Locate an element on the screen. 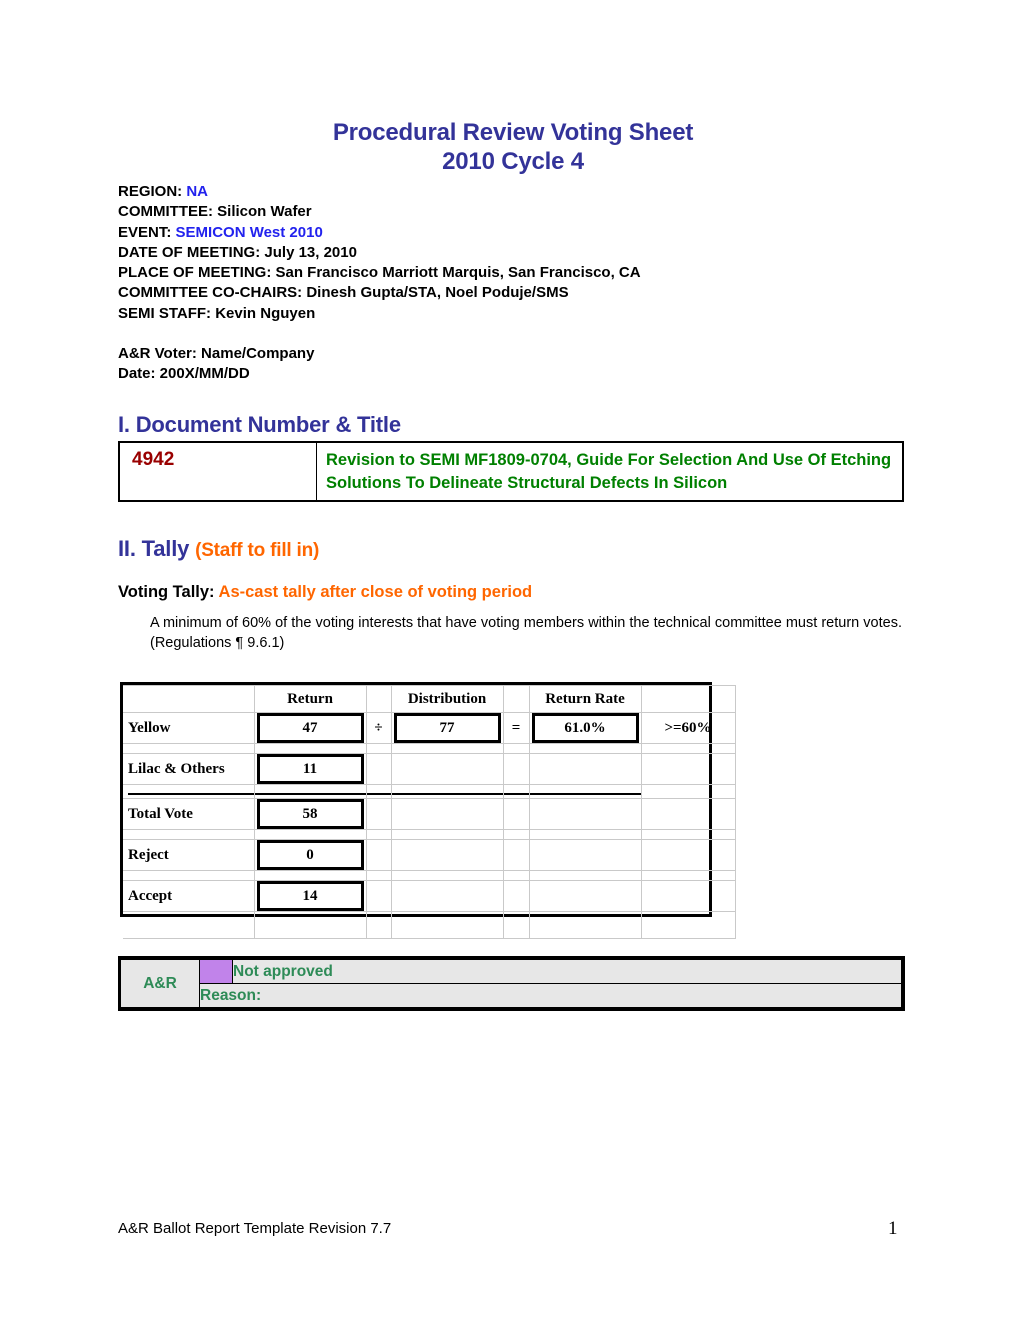 Image resolution: width=1020 pixels, height=1320 pixels. tally-row-total-vote: Total Vote 58 is located at coordinates (429, 814).